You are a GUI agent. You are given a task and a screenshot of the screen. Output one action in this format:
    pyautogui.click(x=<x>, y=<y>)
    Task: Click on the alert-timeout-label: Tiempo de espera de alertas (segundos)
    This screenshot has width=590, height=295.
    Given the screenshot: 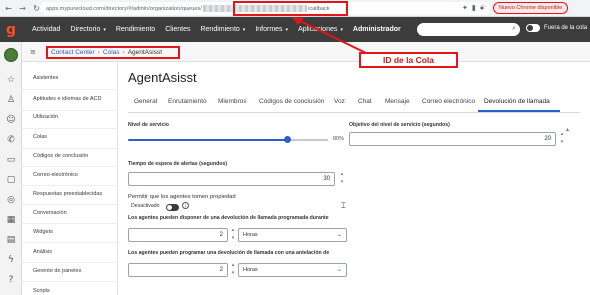 What is the action you would take?
    pyautogui.click(x=178, y=164)
    